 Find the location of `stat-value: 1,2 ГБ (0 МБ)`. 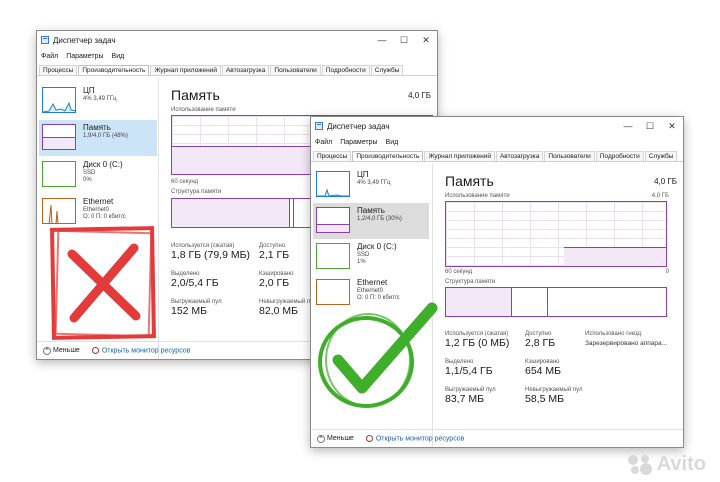

stat-value: 1,2 ГБ (0 МБ) is located at coordinates (477, 343).